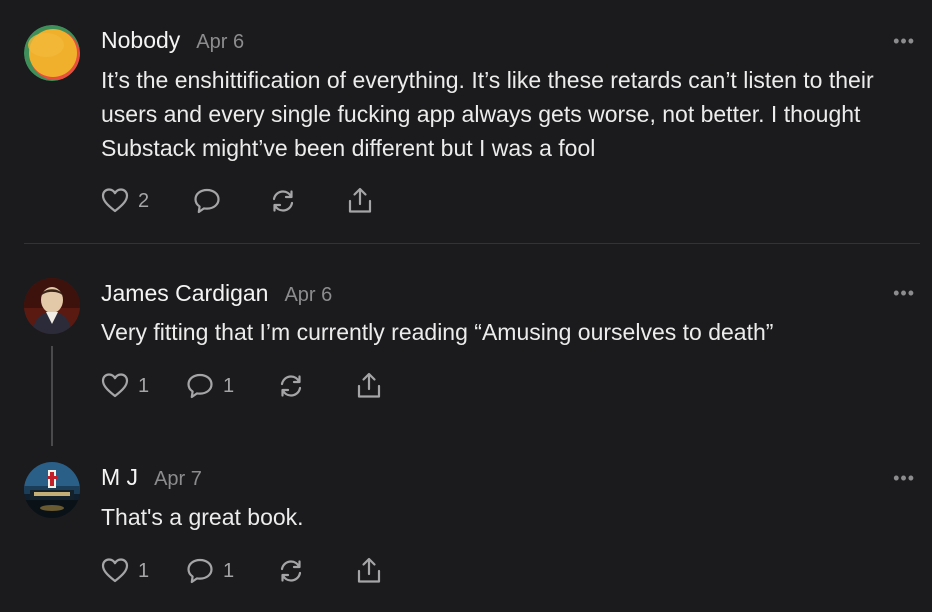 This screenshot has width=932, height=612. I want to click on like-button: 2, so click(124, 201).